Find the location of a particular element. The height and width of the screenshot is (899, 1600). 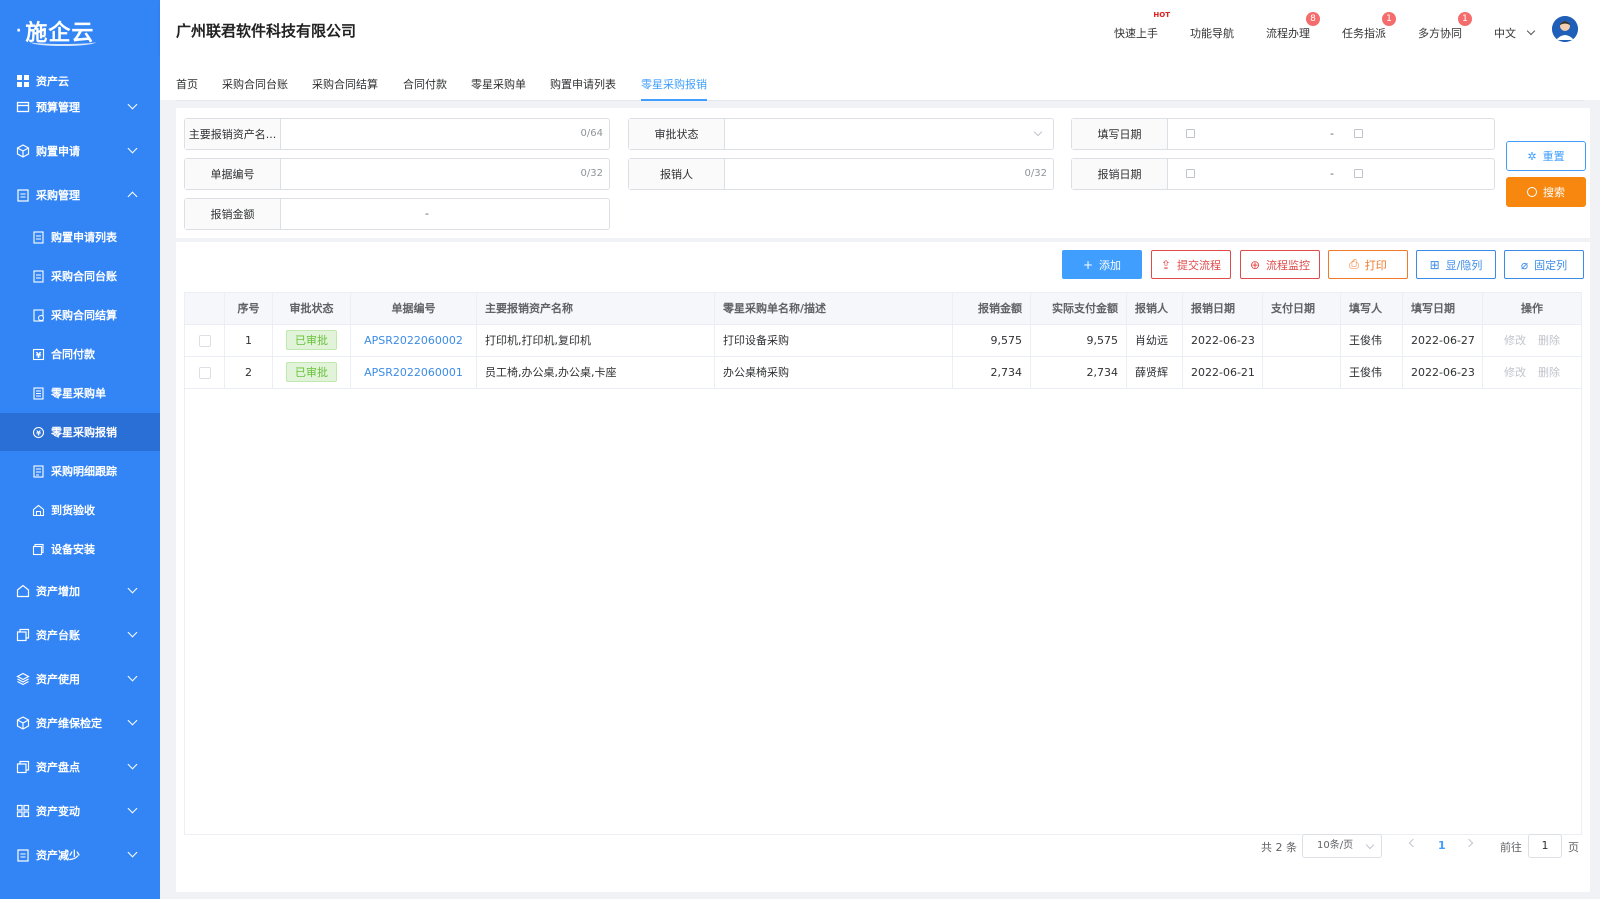

field-label: 报销日期 is located at coordinates (1120, 174).